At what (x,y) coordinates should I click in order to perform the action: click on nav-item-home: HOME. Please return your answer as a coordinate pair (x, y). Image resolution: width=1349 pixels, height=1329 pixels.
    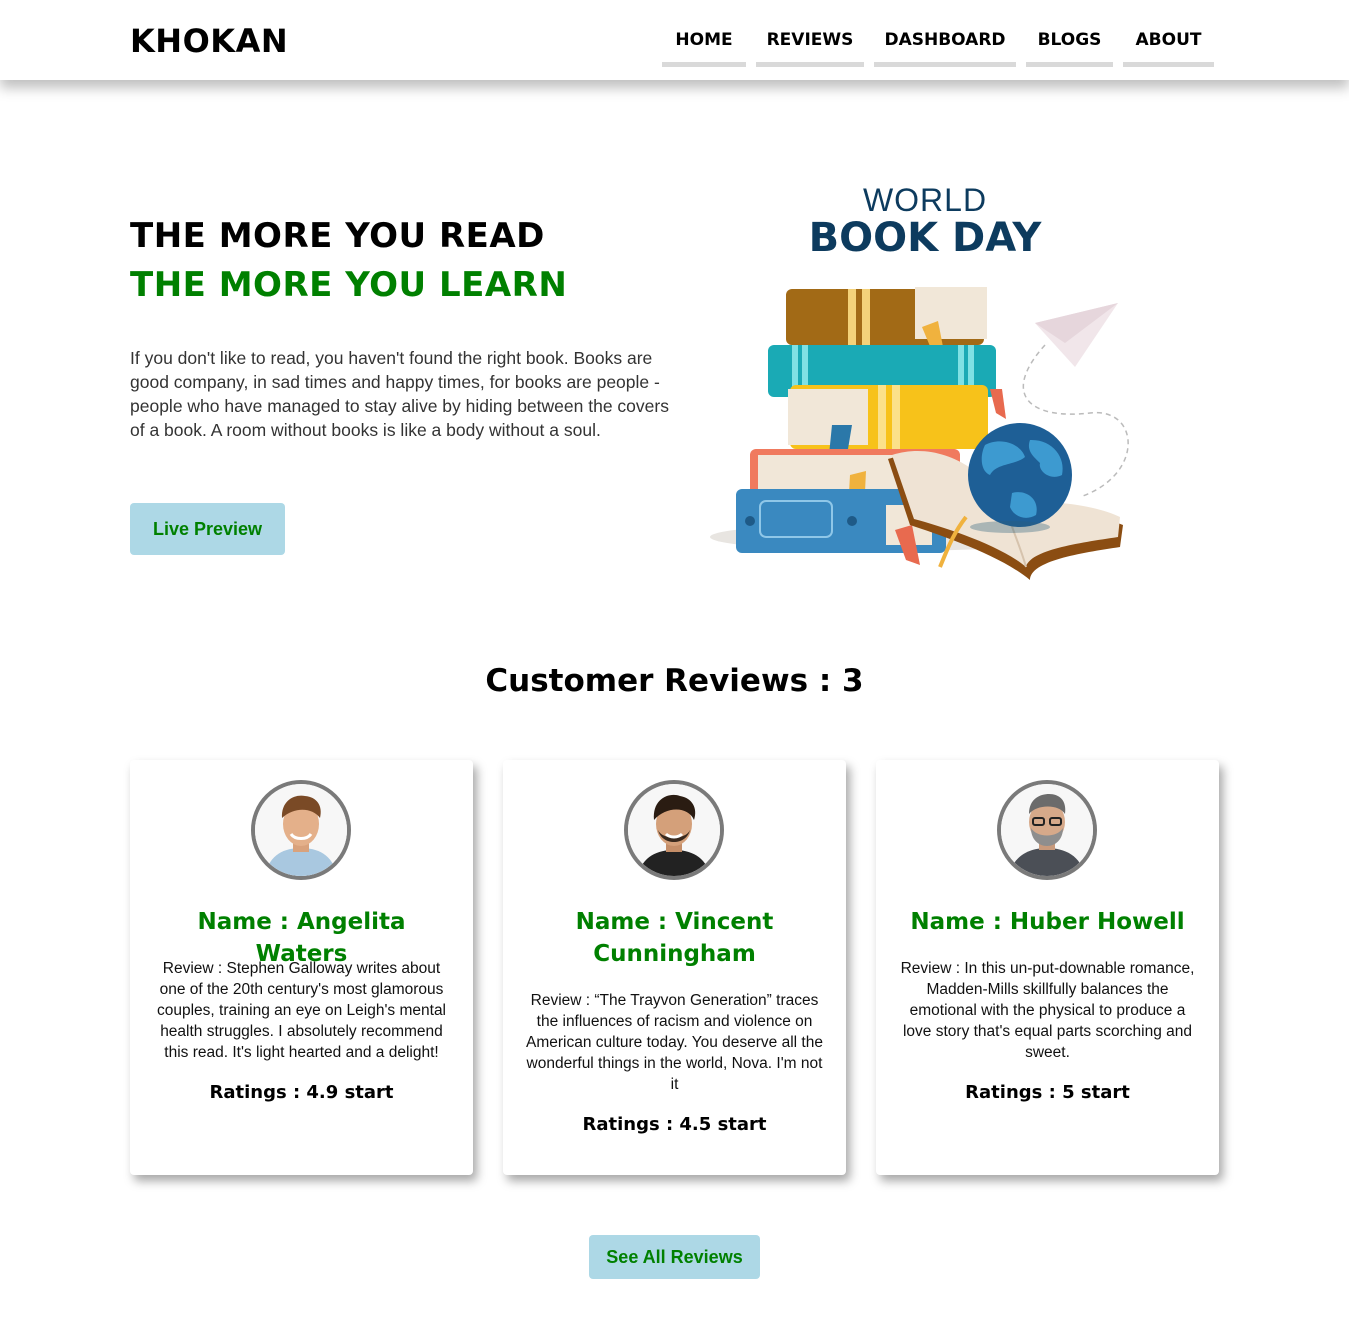
    Looking at the image, I should click on (704, 43).